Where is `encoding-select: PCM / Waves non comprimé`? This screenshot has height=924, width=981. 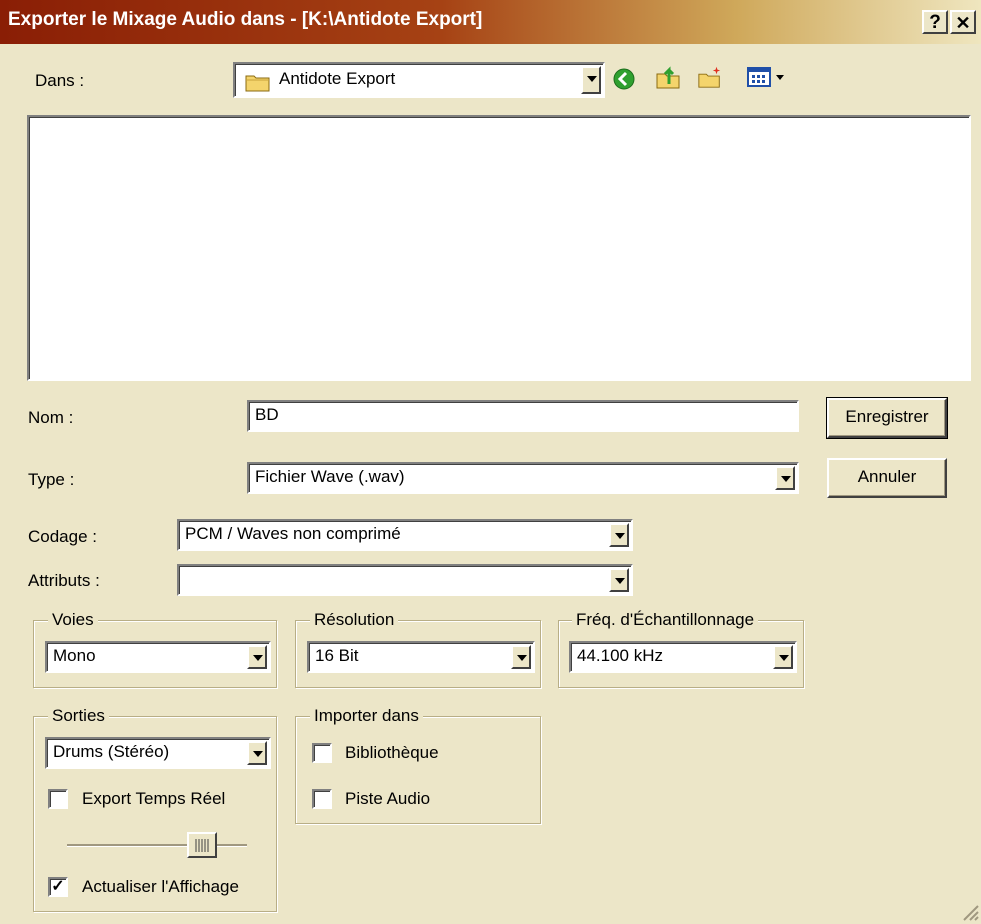
encoding-select: PCM / Waves non comprimé is located at coordinates (405, 535).